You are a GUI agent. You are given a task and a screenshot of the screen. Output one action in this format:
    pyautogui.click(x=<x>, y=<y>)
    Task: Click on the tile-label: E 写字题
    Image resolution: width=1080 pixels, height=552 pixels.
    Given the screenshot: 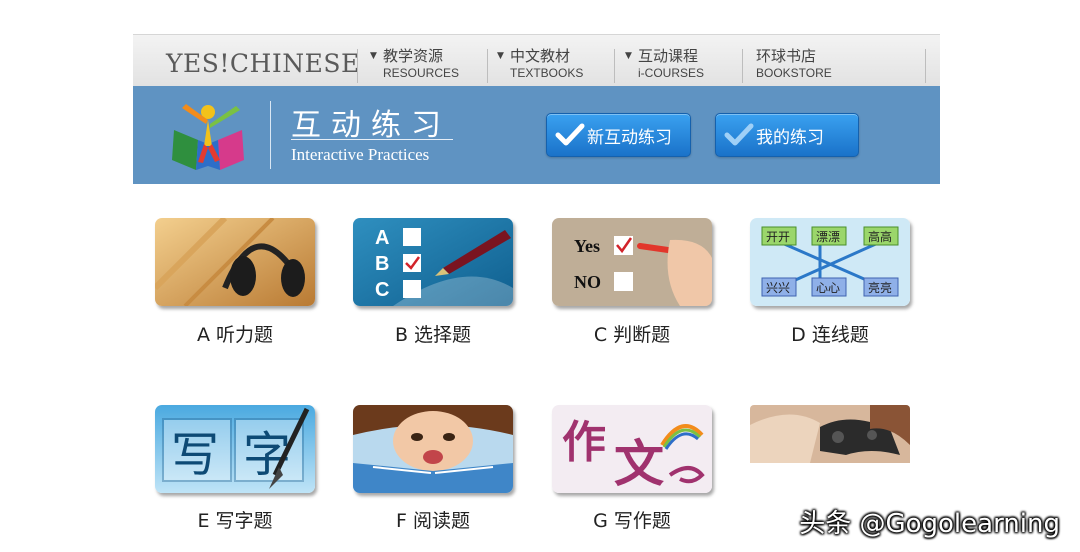 What is the action you would take?
    pyautogui.click(x=235, y=519)
    